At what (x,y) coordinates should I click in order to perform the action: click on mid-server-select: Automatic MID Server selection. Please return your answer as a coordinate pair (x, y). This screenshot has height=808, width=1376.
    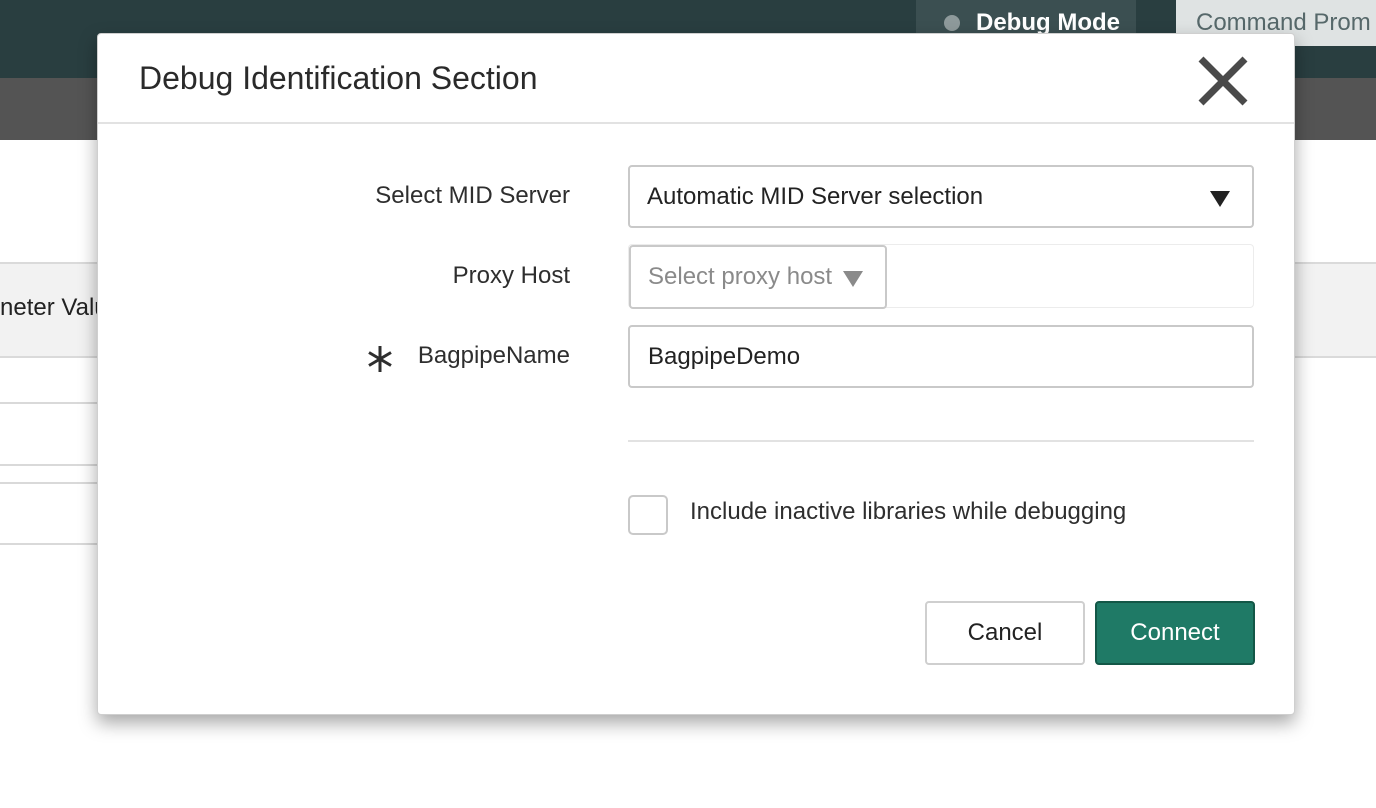
    Looking at the image, I should click on (941, 196).